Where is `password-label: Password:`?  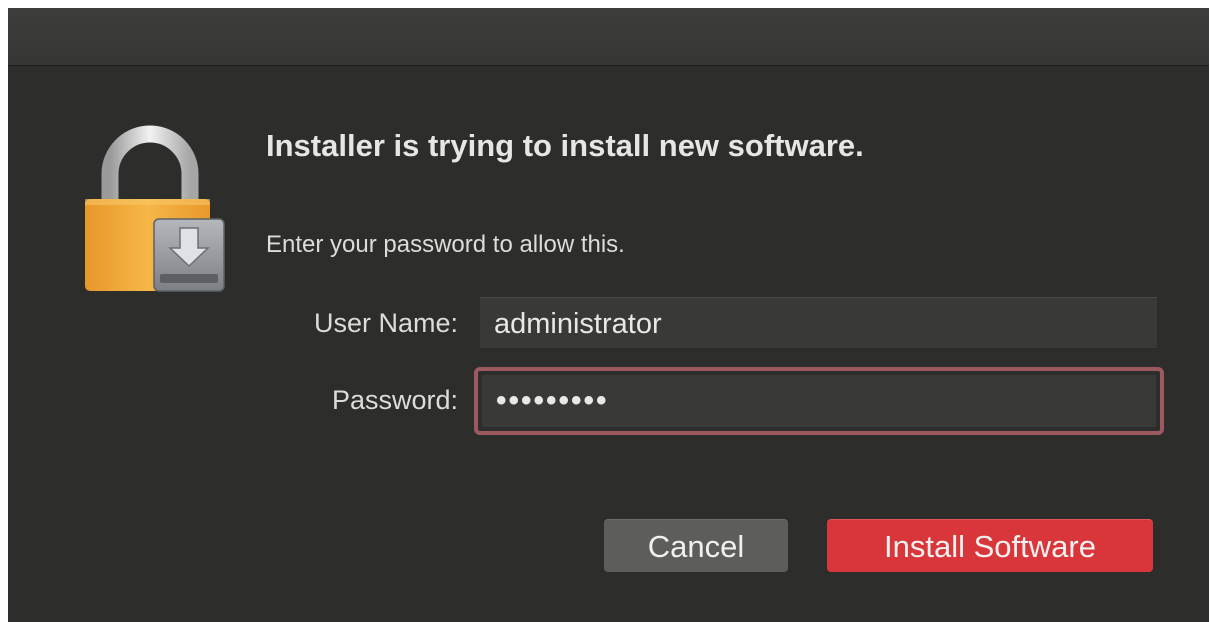
password-label: Password: is located at coordinates (394, 400).